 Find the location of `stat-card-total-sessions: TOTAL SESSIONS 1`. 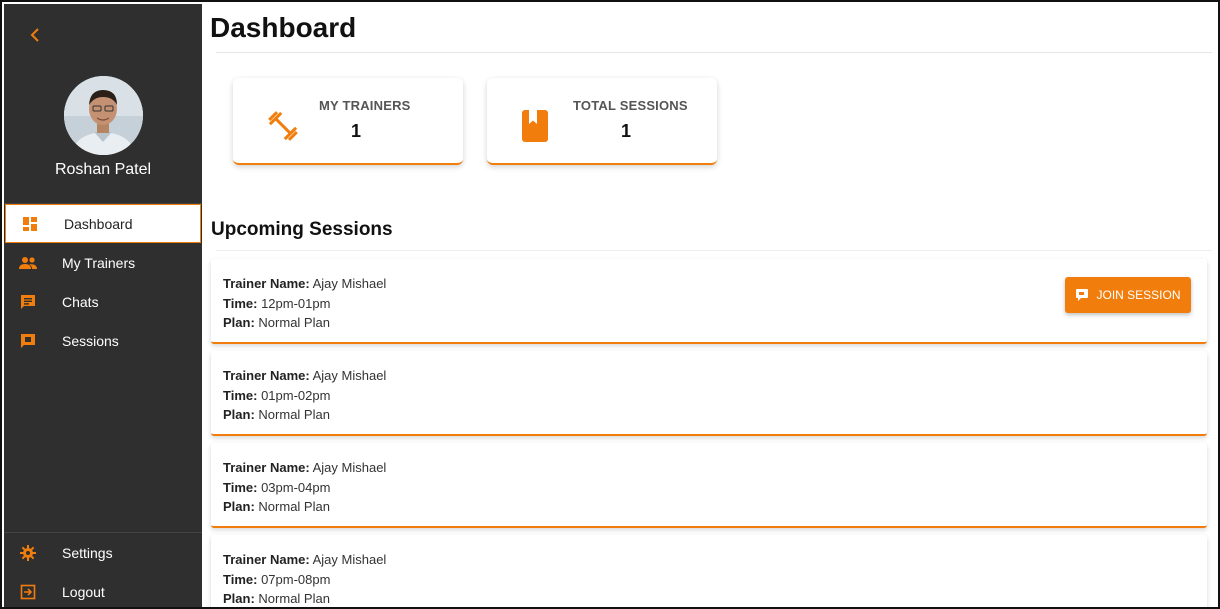

stat-card-total-sessions: TOTAL SESSIONS 1 is located at coordinates (602, 121).